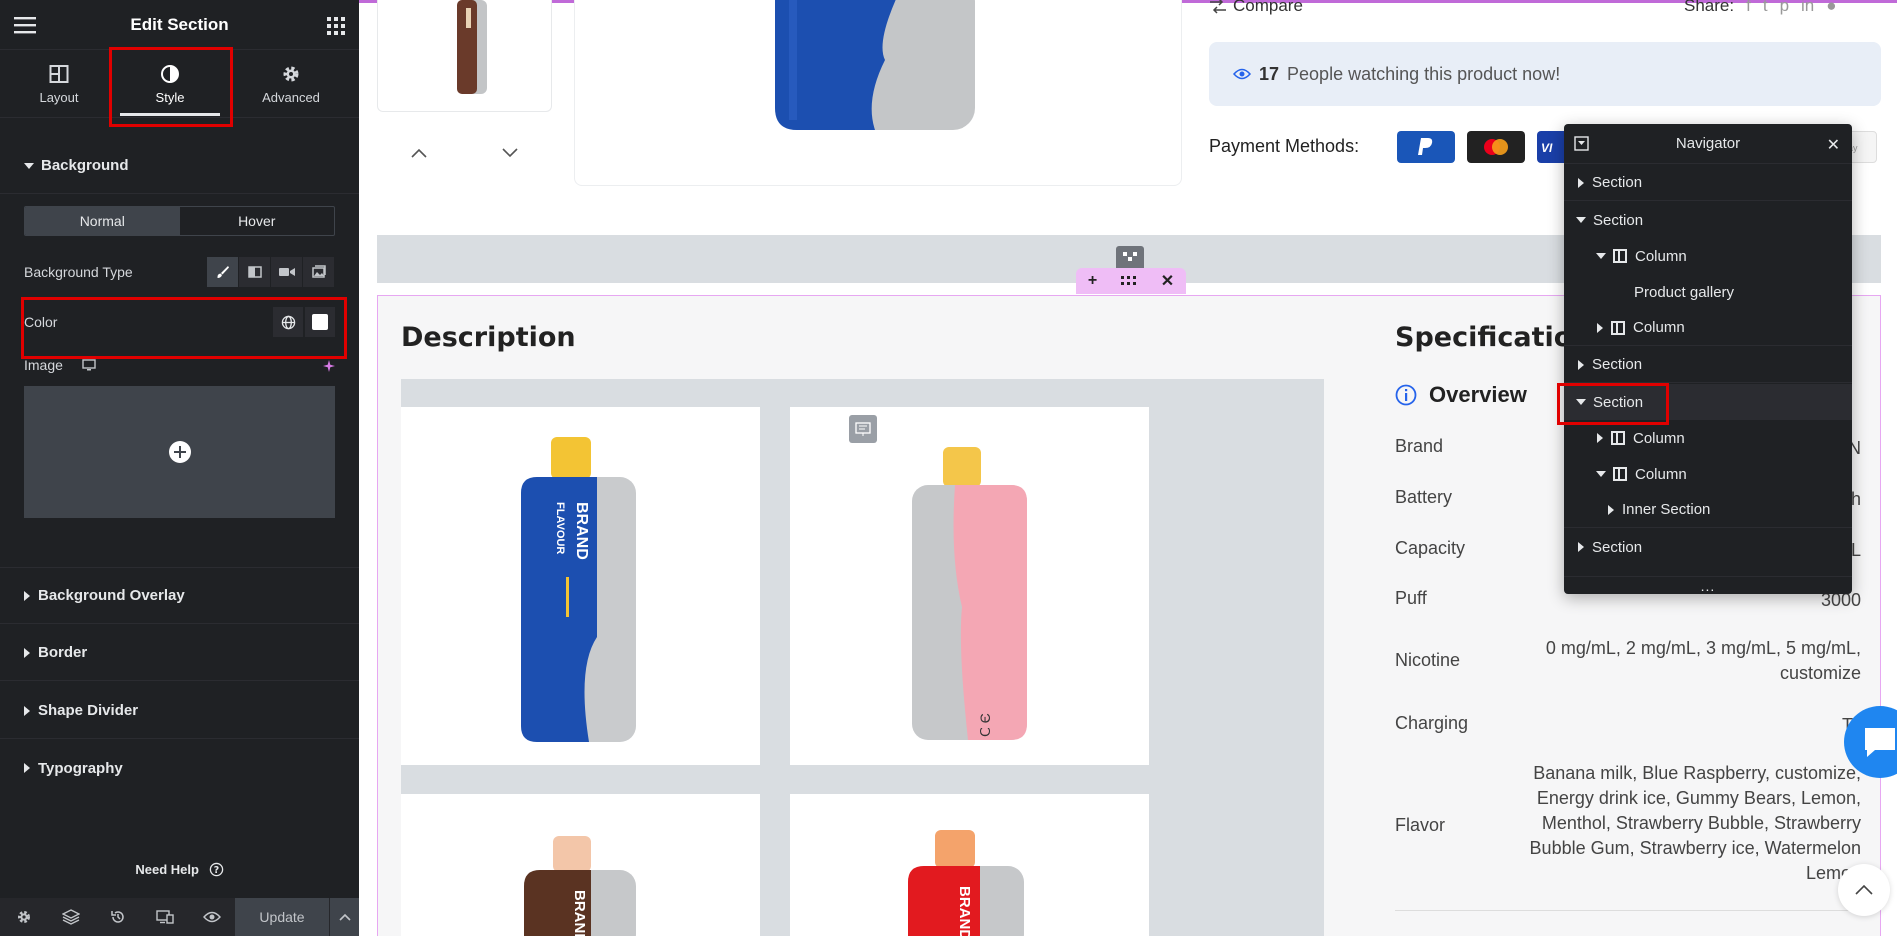  I want to click on preview-button, so click(211, 917).